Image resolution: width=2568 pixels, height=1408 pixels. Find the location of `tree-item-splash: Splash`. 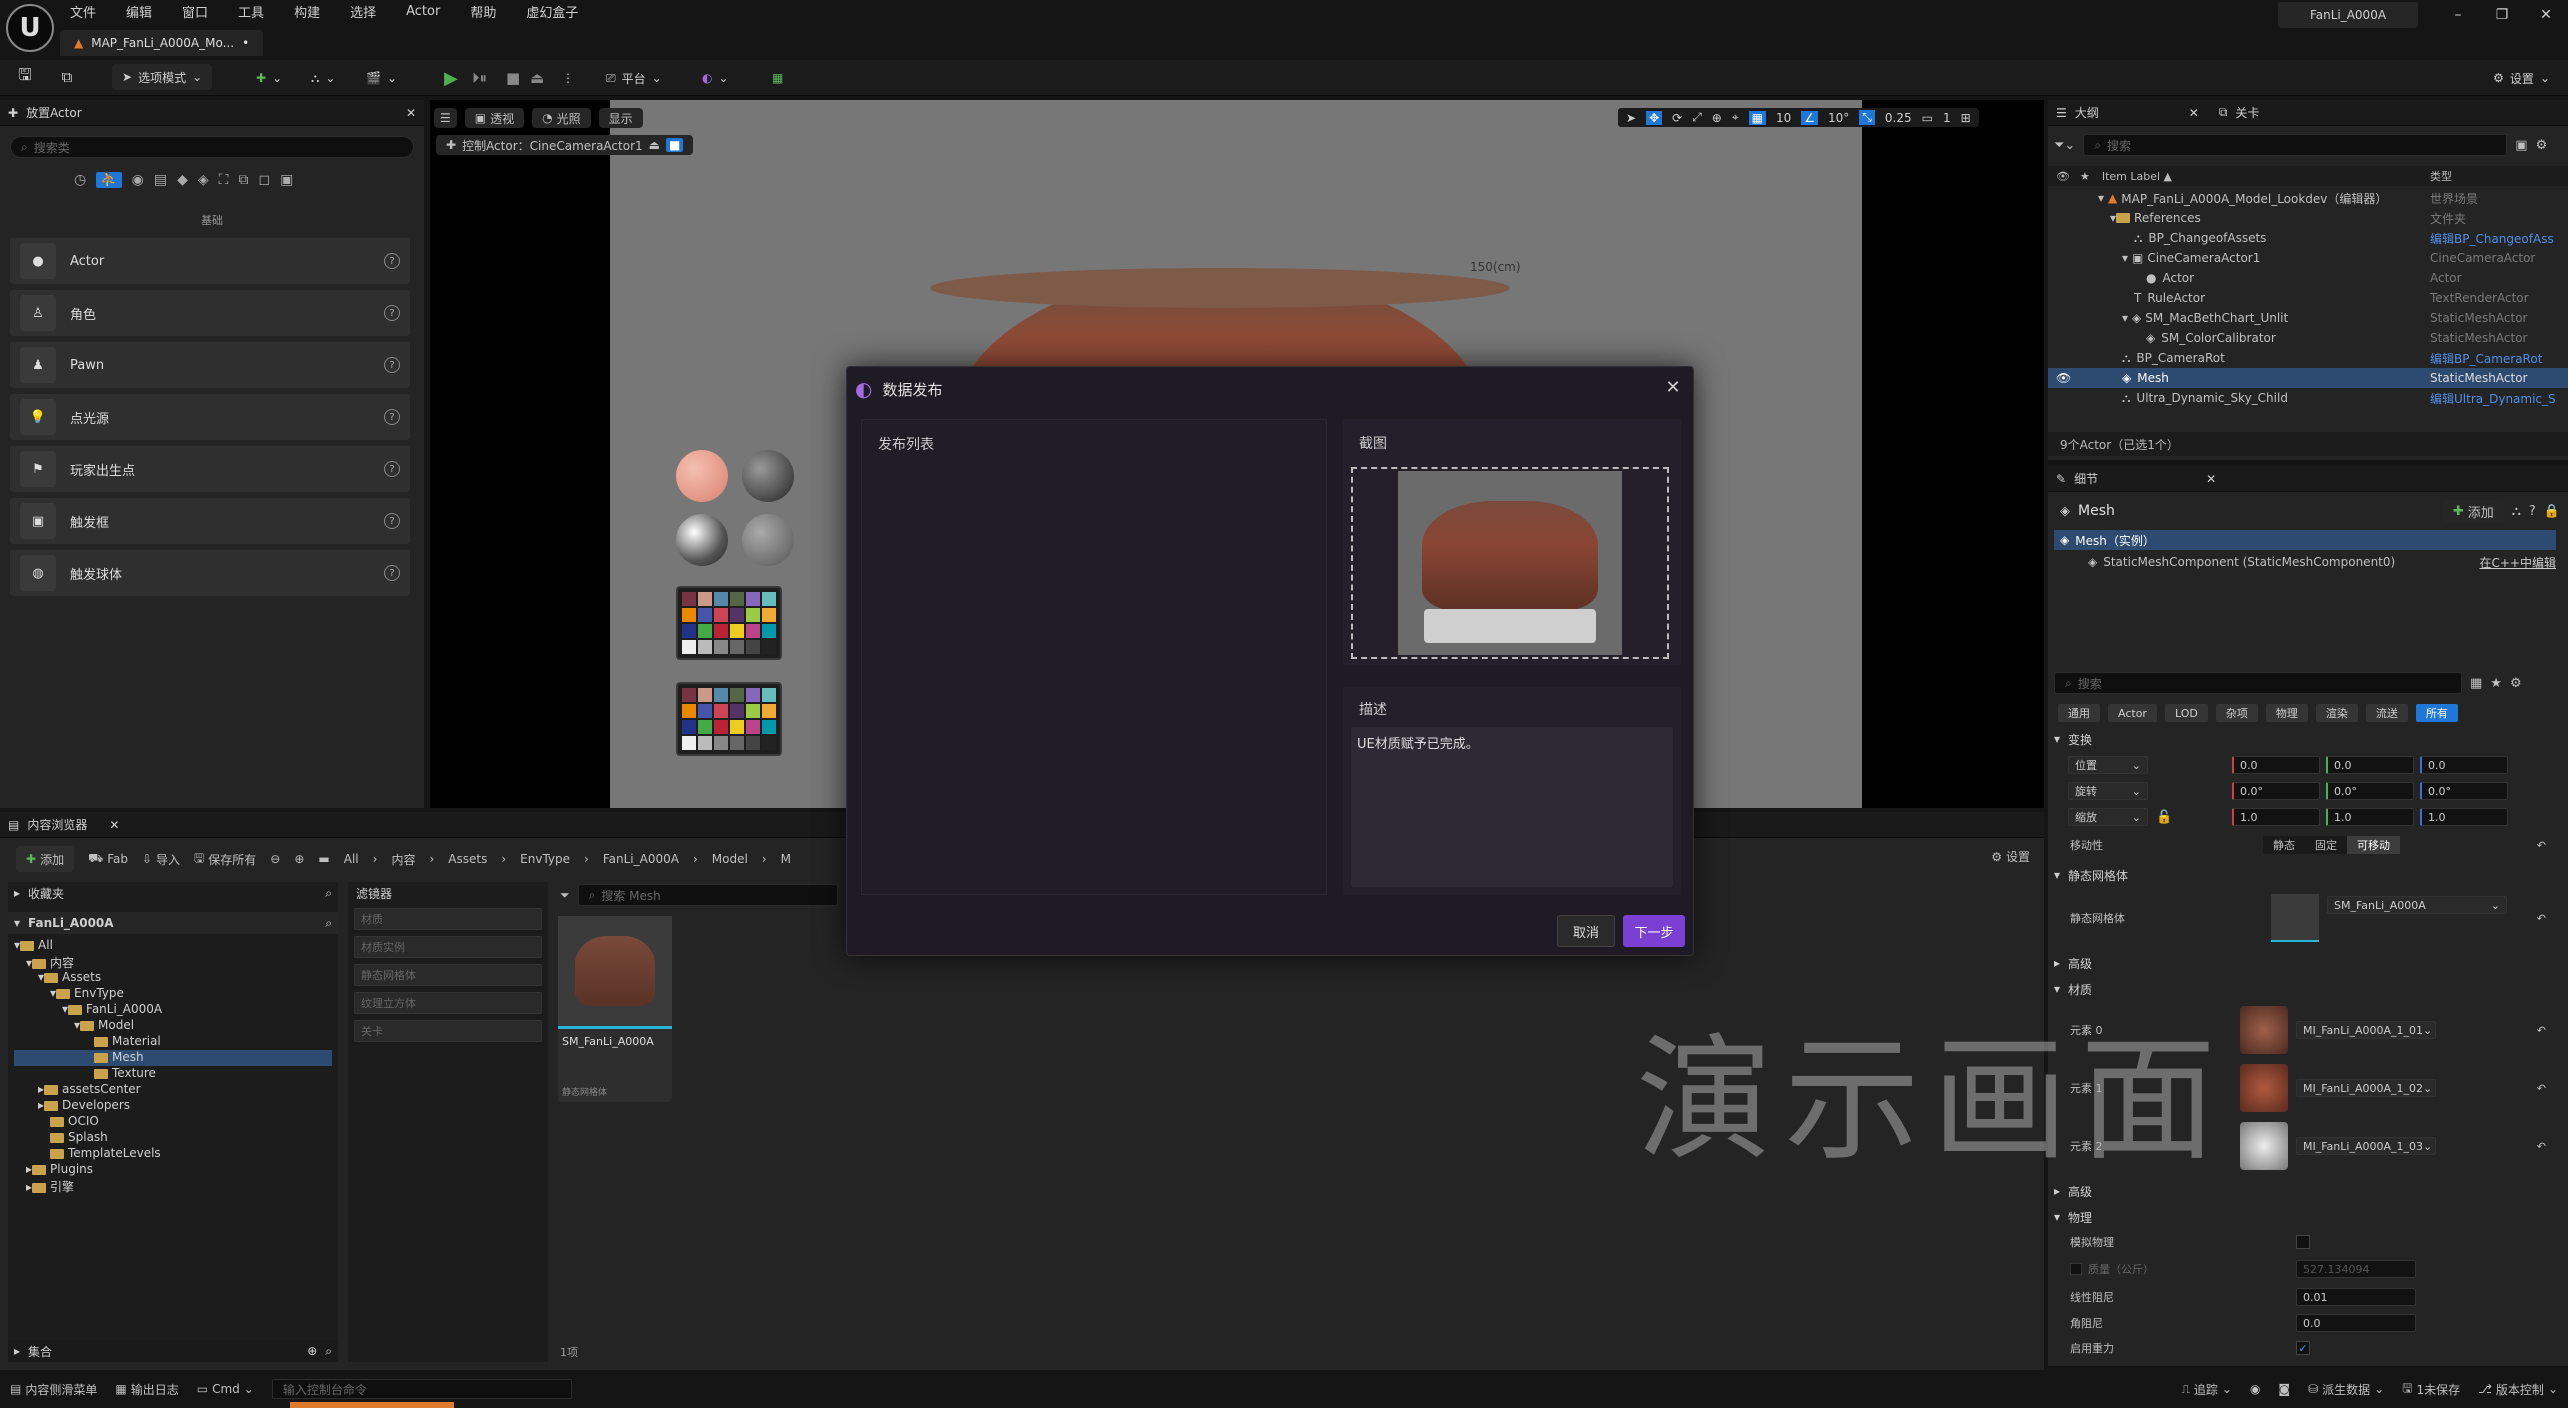

tree-item-splash: Splash is located at coordinates (176, 1138).